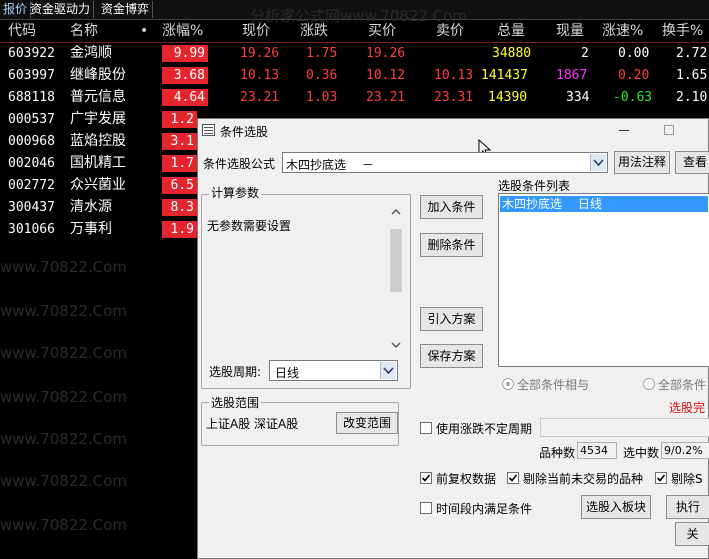  I want to click on row-code: 000537, so click(31, 119).